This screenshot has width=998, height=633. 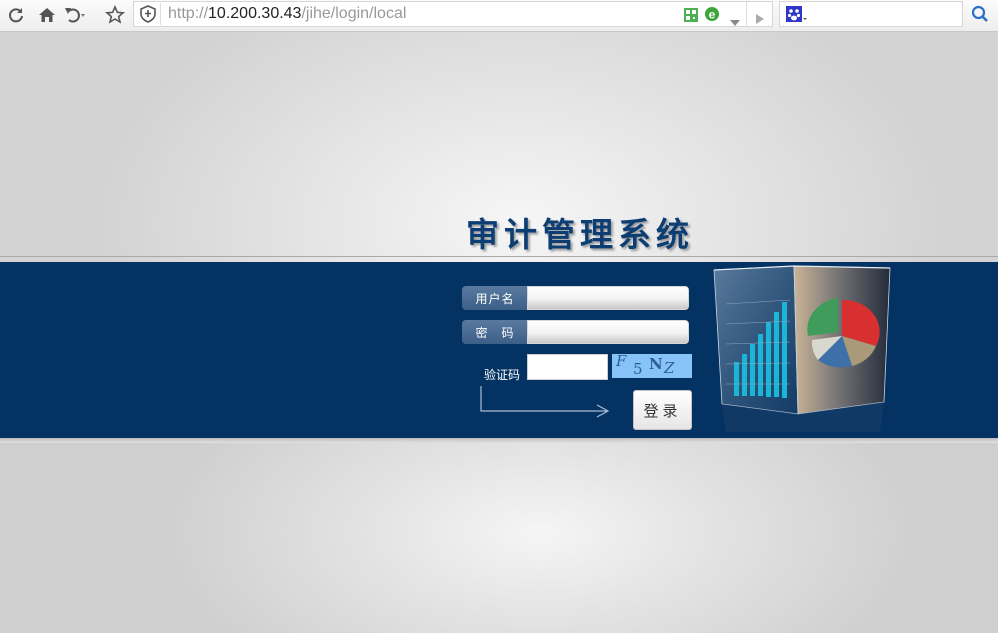 I want to click on captcha-char: Z, so click(x=669, y=368).